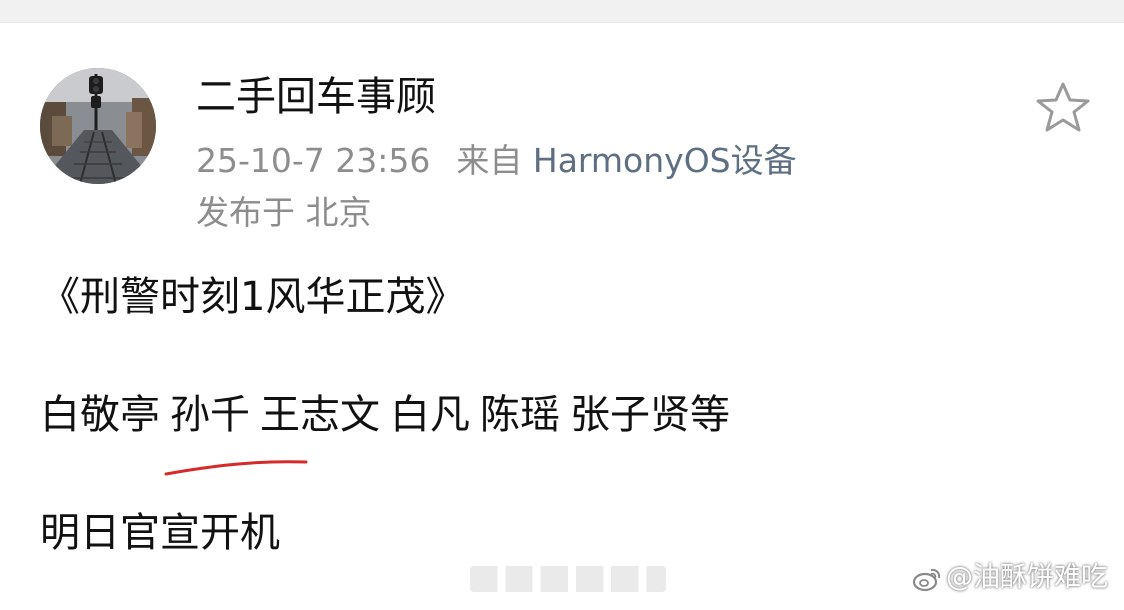  Describe the element at coordinates (320, 415) in the screenshot. I see `cast-member: 王志文` at that location.